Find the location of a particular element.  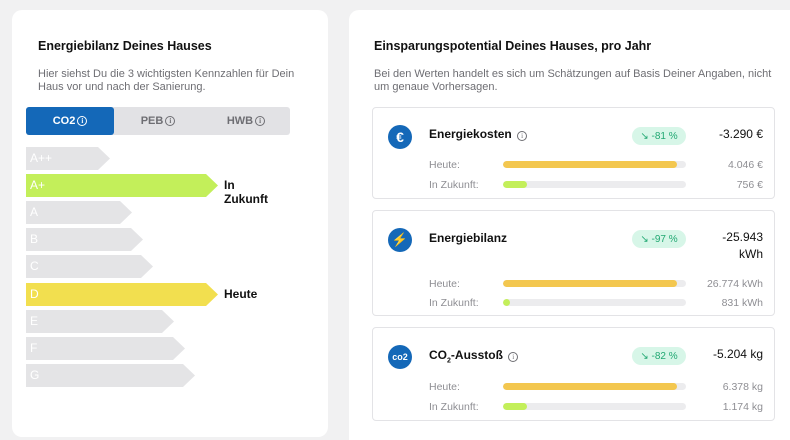

today-marker-label: Heute is located at coordinates (241, 294).